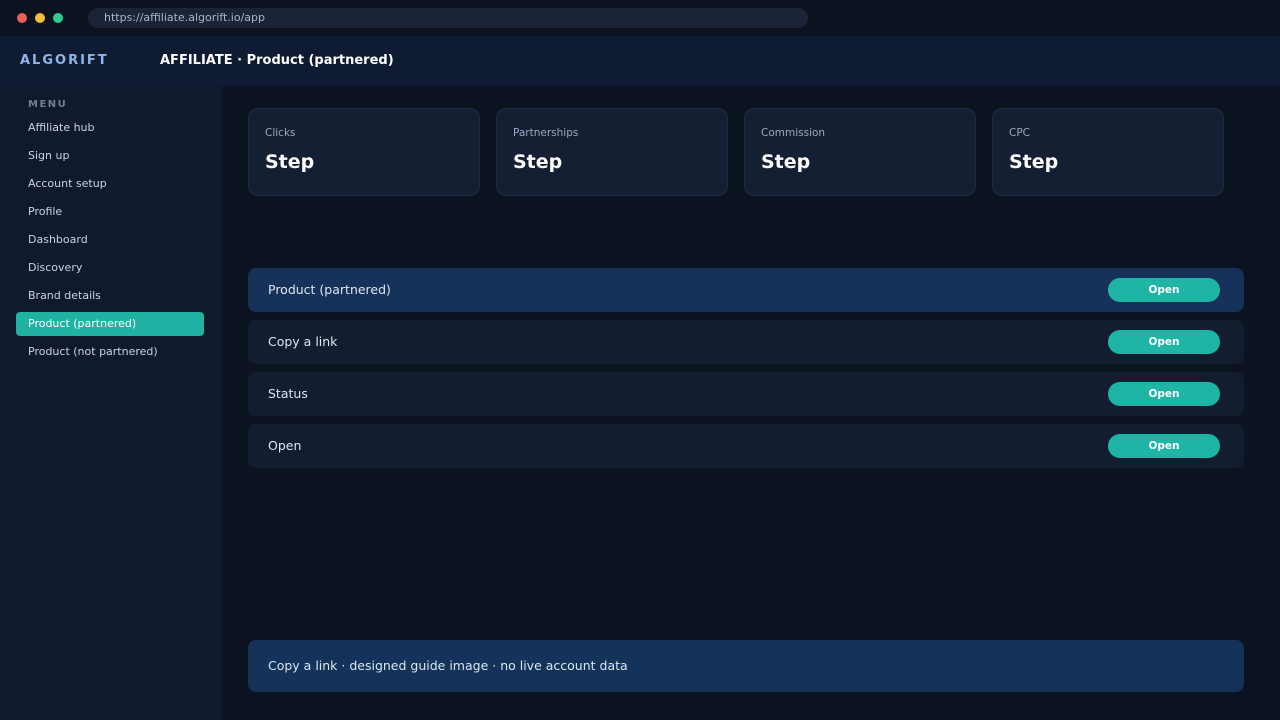 Image resolution: width=1280 pixels, height=720 pixels. Describe the element at coordinates (110, 324) in the screenshot. I see `sidebar-item-product-partnered: Product (partnered)` at that location.